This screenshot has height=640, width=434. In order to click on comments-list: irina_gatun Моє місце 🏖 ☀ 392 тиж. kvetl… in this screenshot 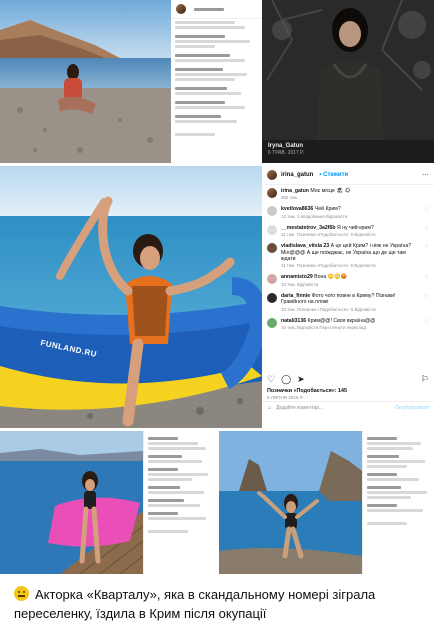, I will do `click(348, 259)`.